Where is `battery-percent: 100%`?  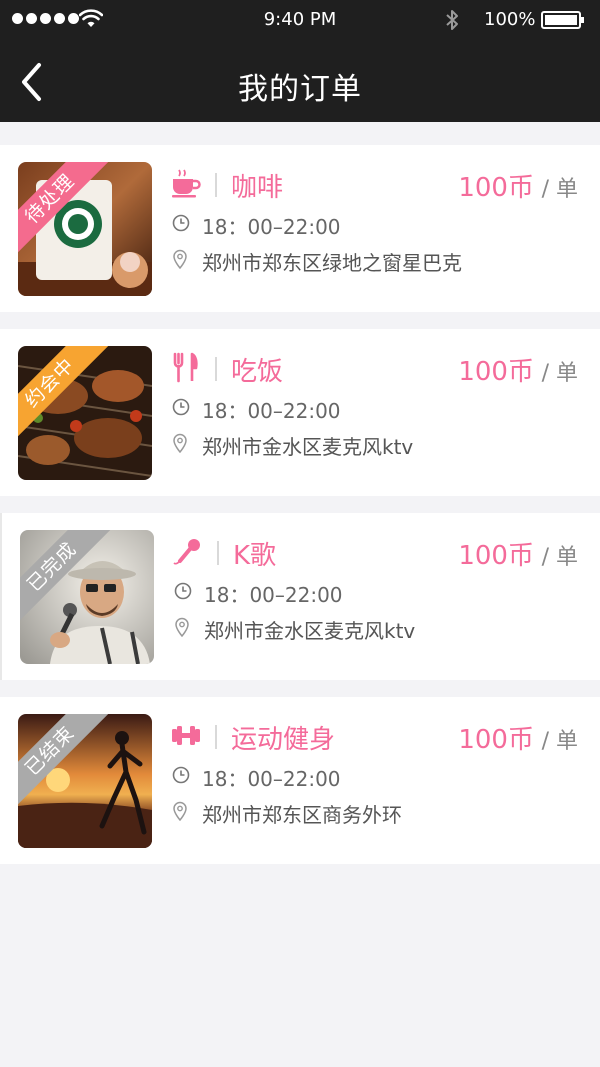
battery-percent: 100% is located at coordinates (510, 19).